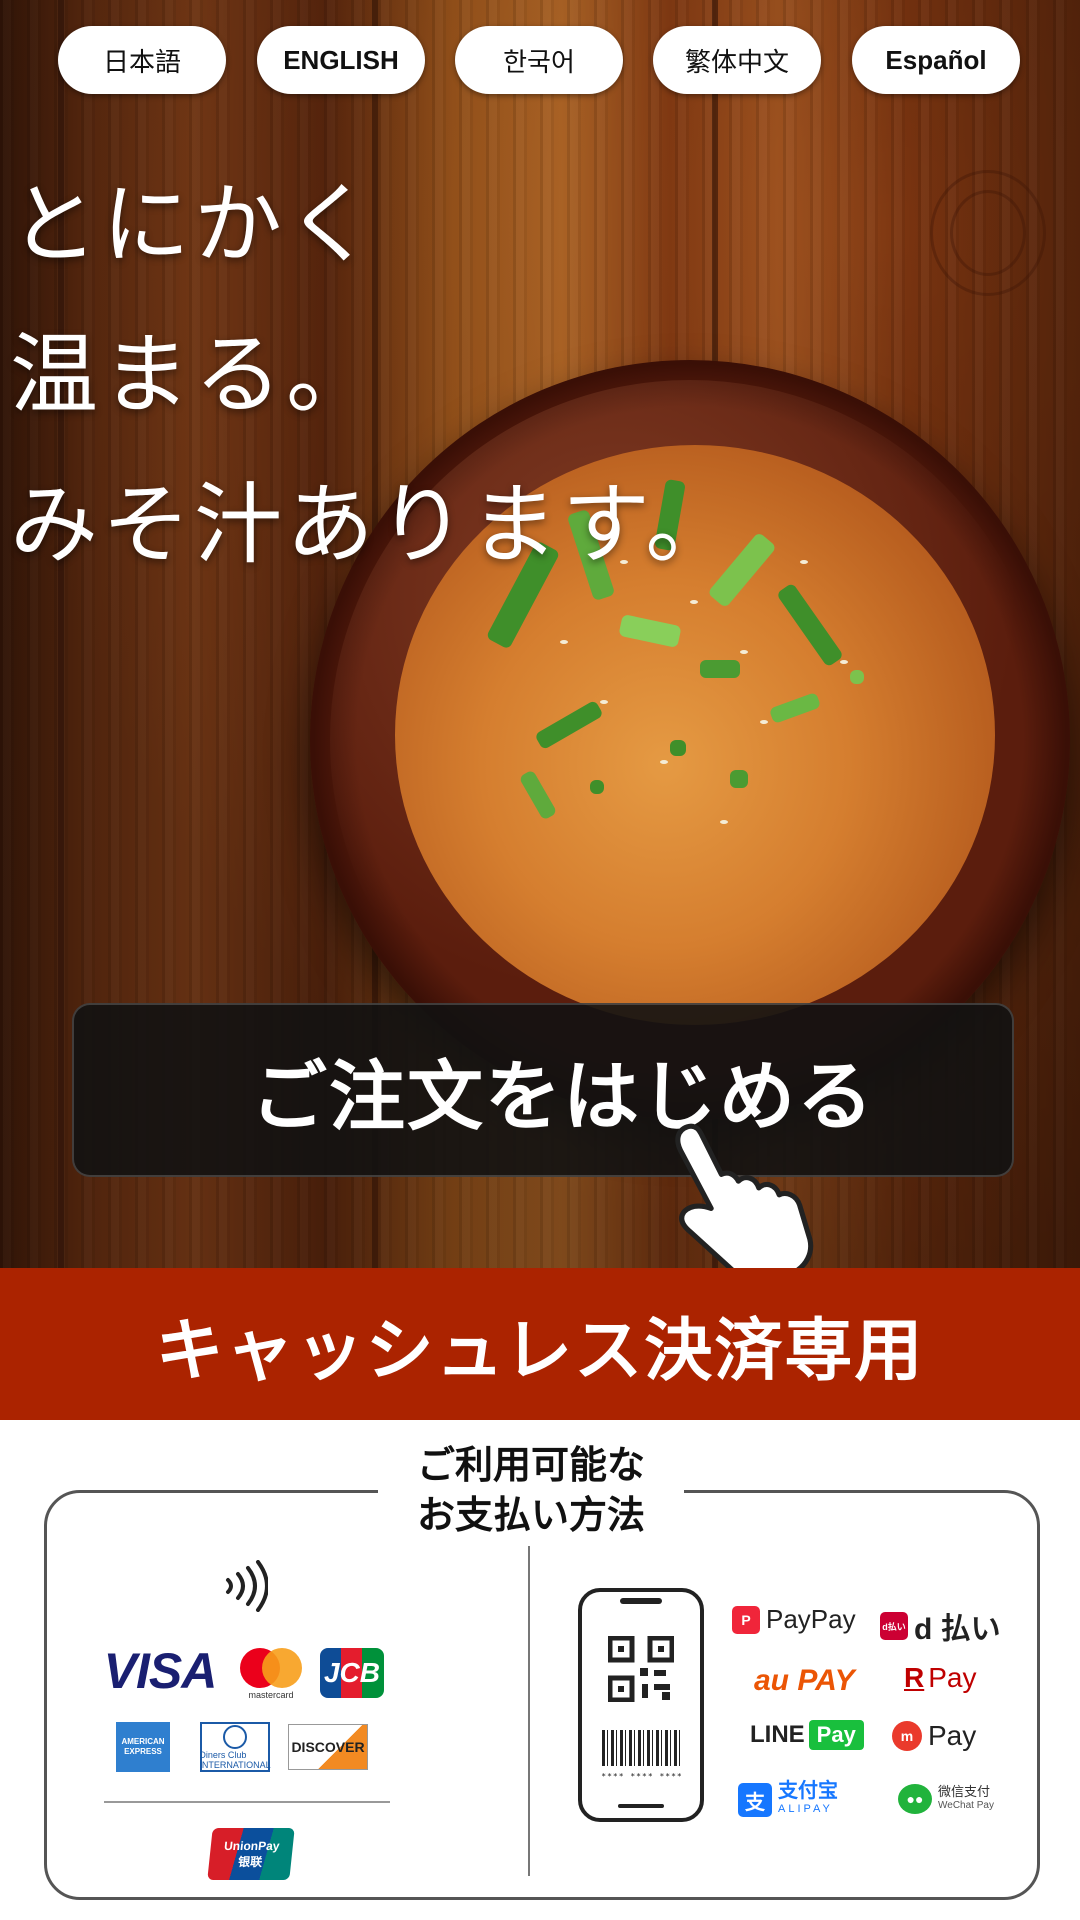  Describe the element at coordinates (907, 1736) in the screenshot. I see `merpay-icon: m` at that location.